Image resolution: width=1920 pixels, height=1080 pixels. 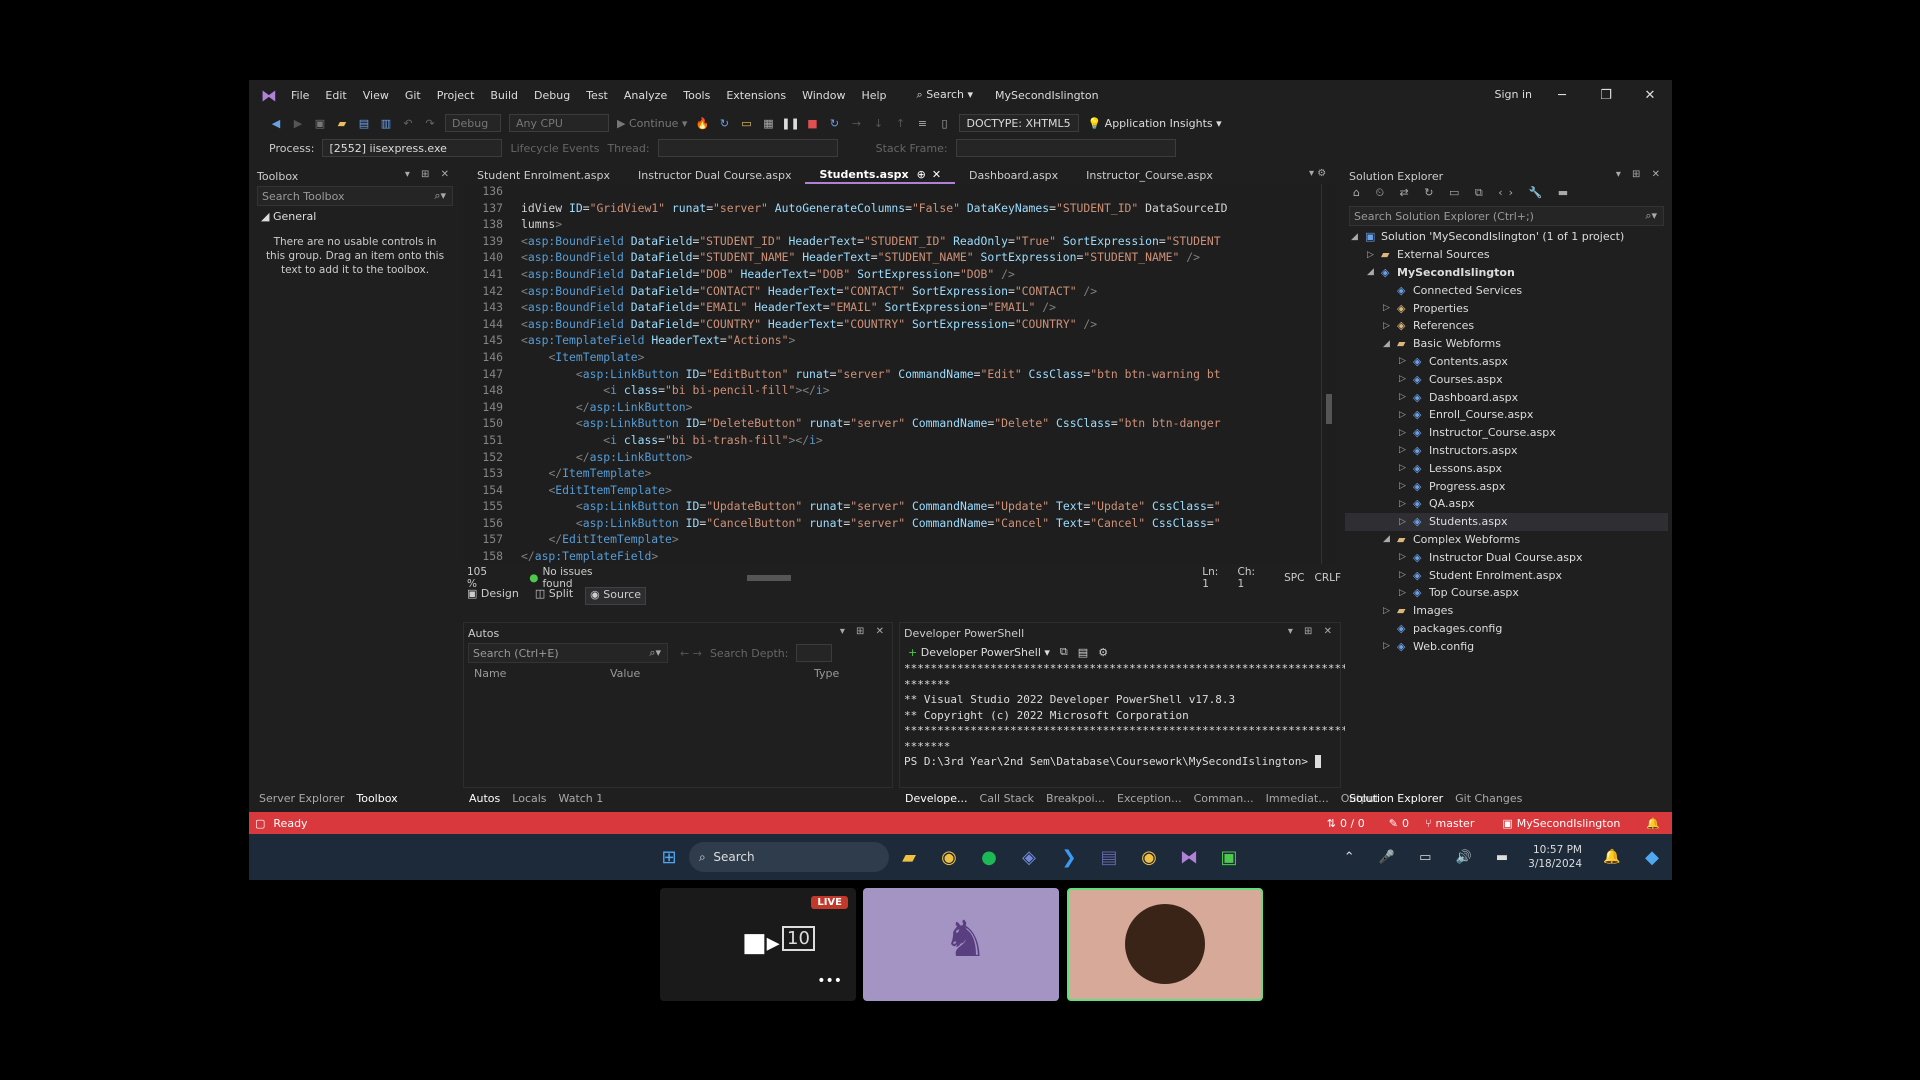 What do you see at coordinates (702, 123) in the screenshot?
I see `hot-reload-icon: 🔥` at bounding box center [702, 123].